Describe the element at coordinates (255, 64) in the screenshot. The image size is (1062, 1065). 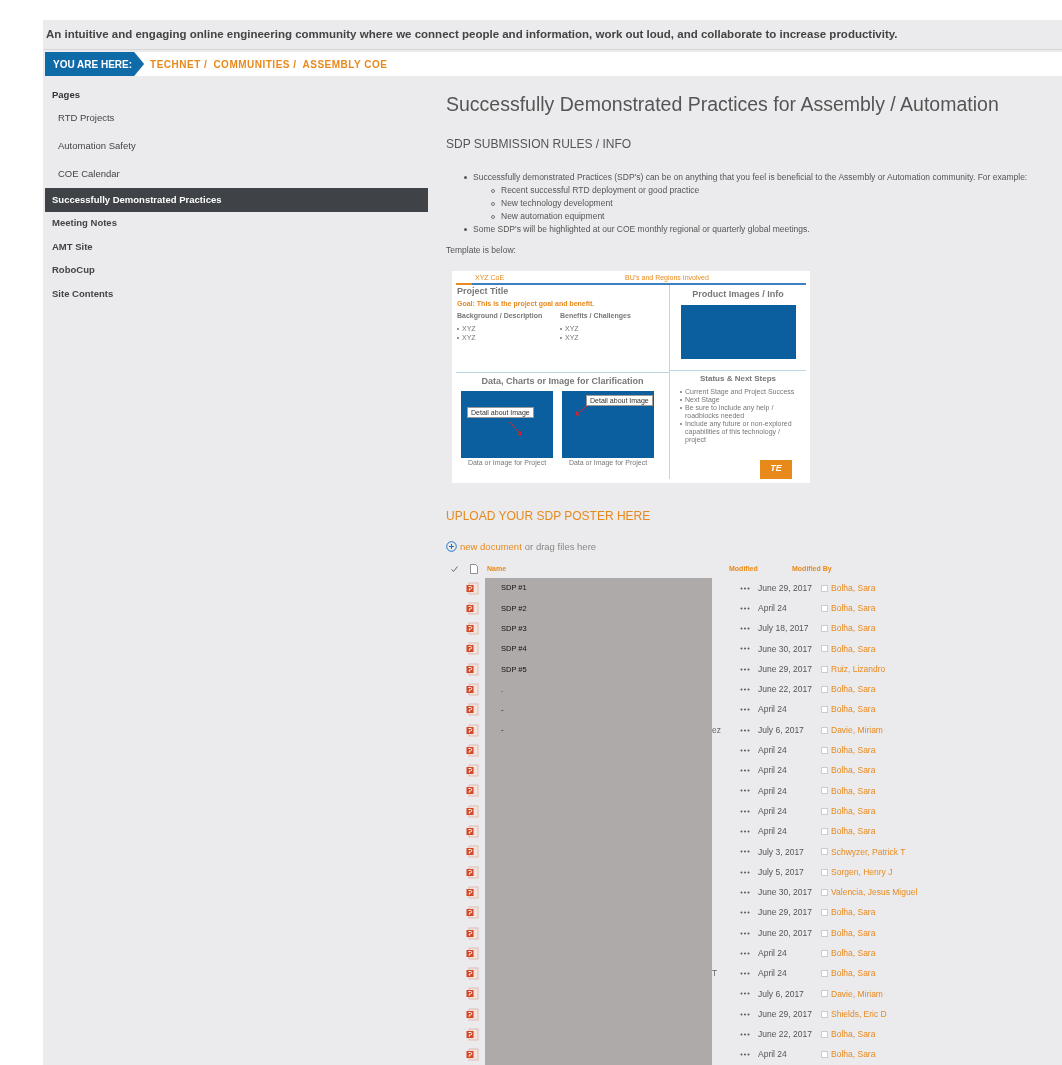
I see `breadcrumb-link: COMMUNITIES /` at that location.